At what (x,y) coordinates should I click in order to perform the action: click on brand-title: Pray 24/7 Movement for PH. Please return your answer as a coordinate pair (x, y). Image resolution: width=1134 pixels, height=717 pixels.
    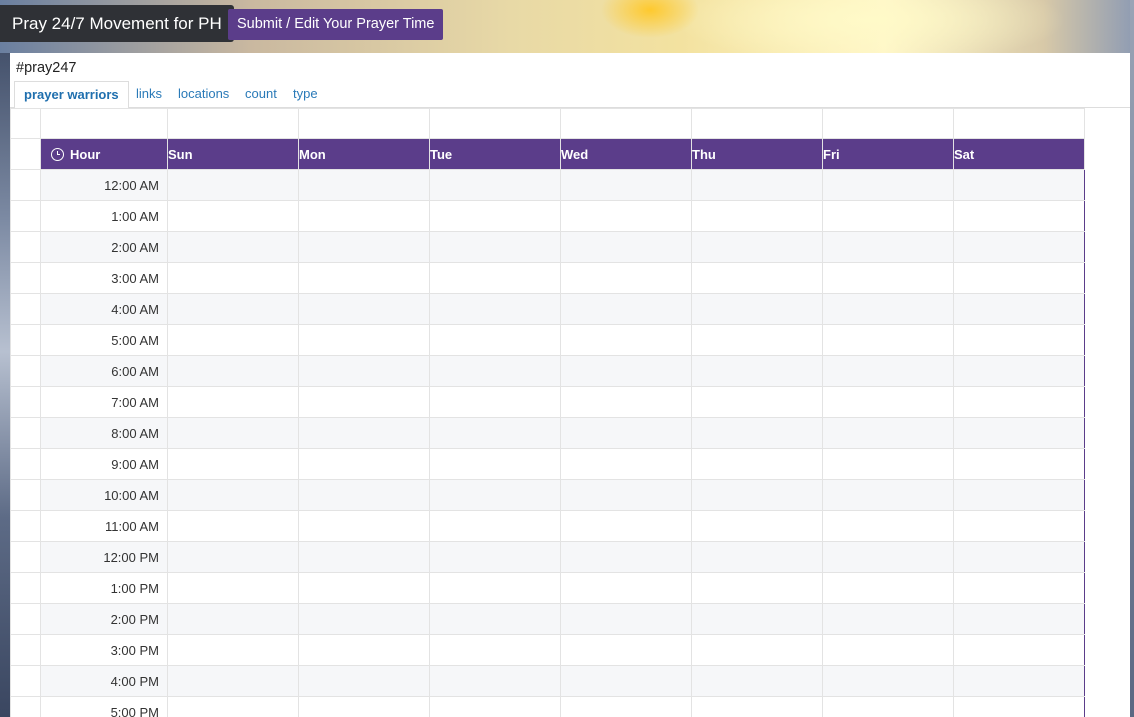
    Looking at the image, I should click on (117, 23).